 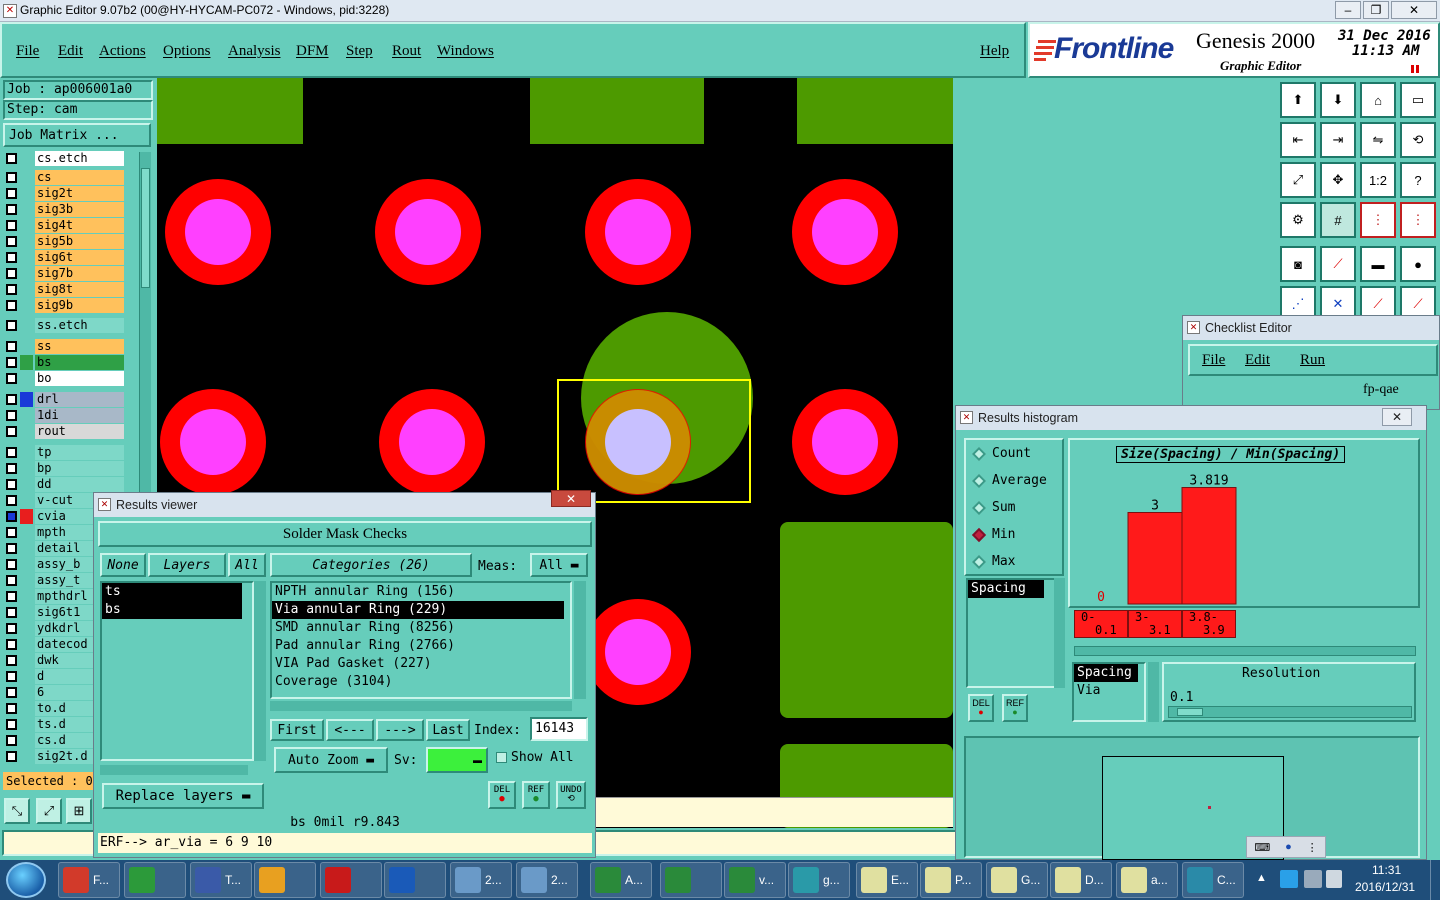 What do you see at coordinates (1386, 870) in the screenshot?
I see `clock-time: 11:31` at bounding box center [1386, 870].